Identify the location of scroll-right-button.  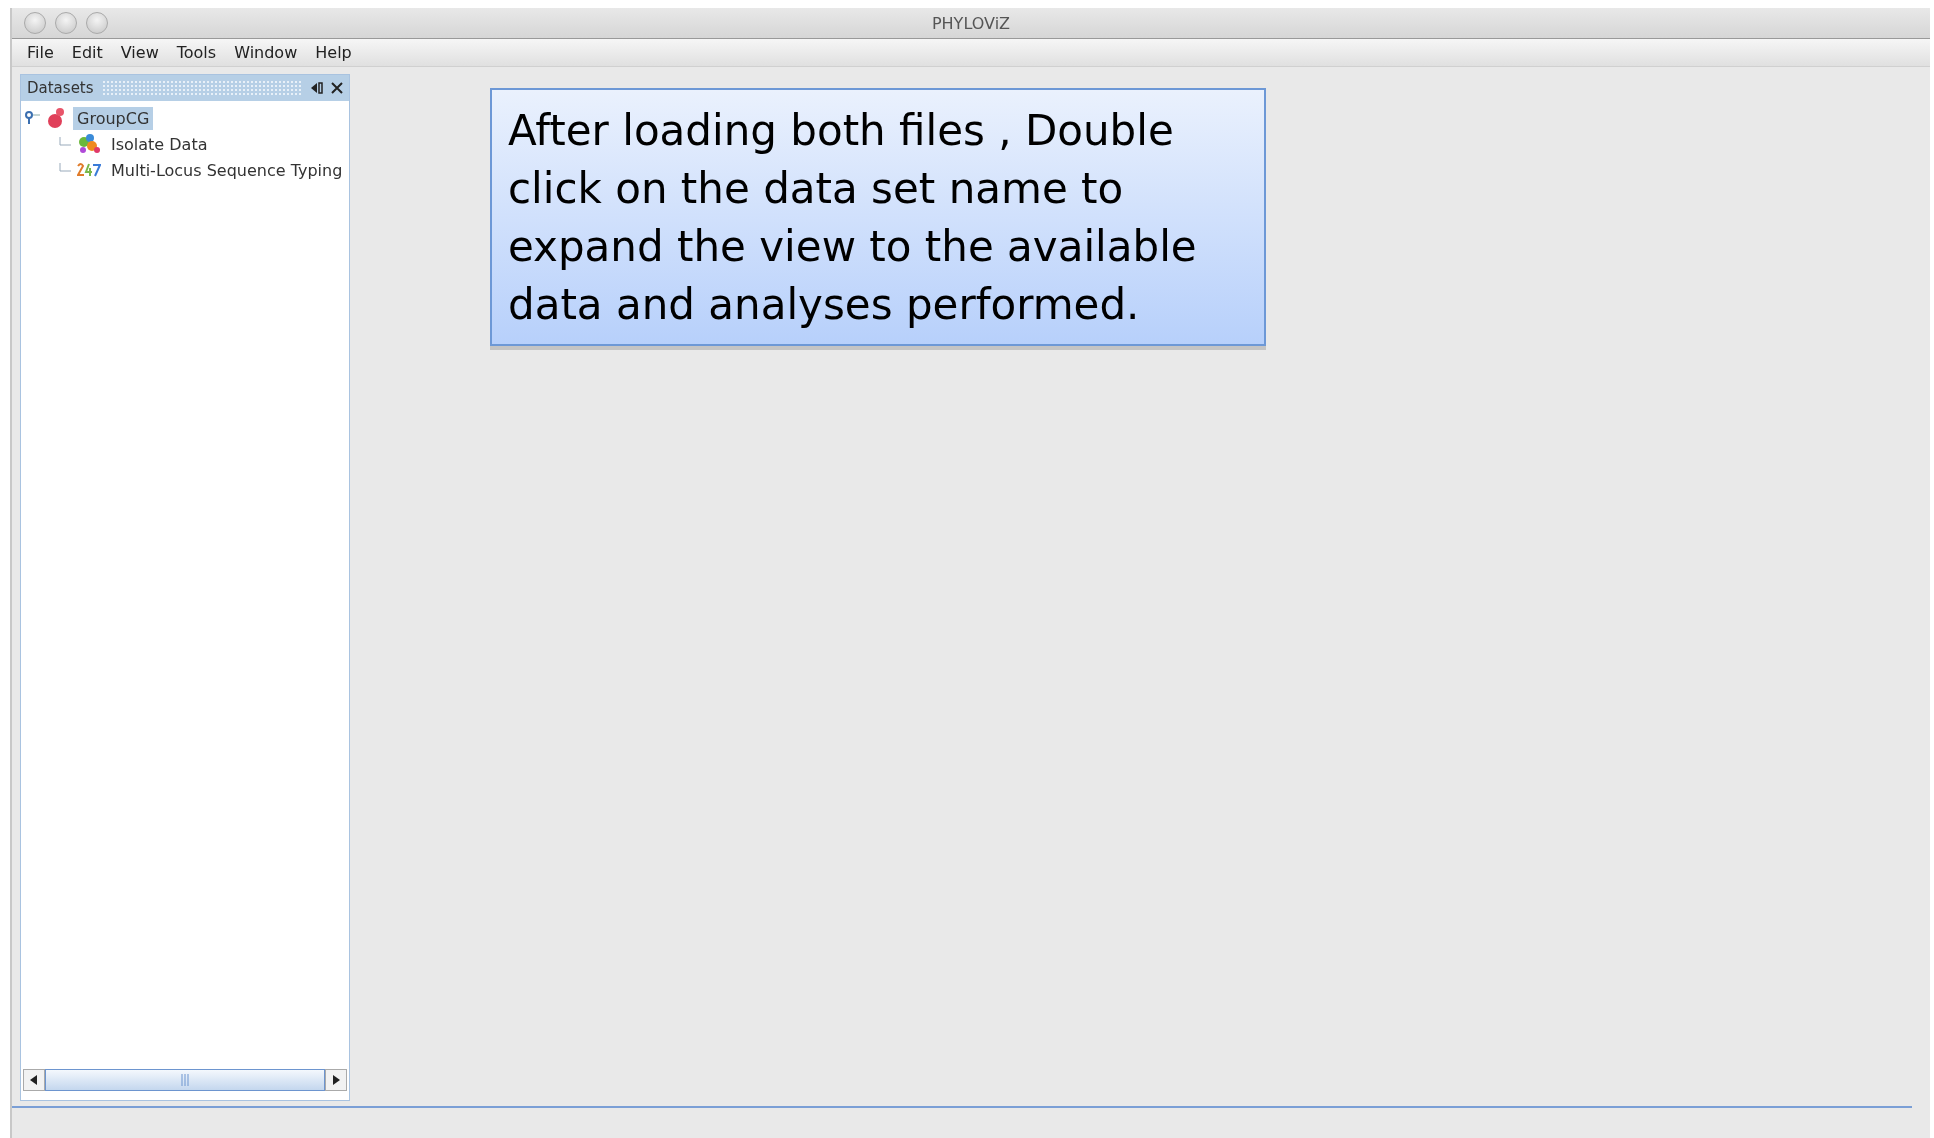
(336, 1080).